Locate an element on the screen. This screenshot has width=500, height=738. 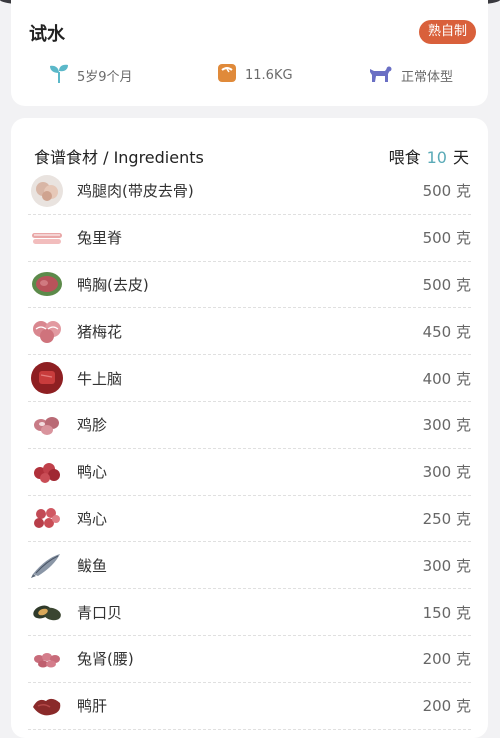
pet-stats-row: 5岁9个月 11.6KG 正常体型 is located at coordinates (249, 75).